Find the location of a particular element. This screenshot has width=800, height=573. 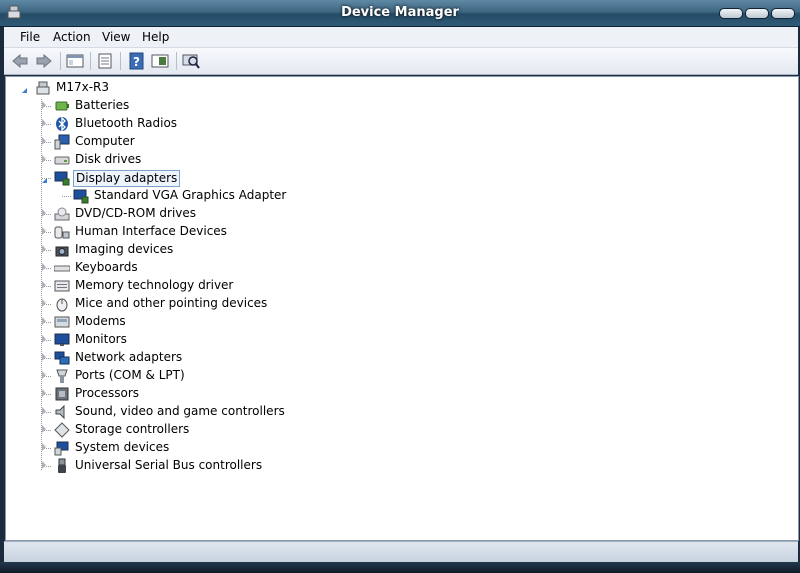

hid-icon is located at coordinates (62, 232).